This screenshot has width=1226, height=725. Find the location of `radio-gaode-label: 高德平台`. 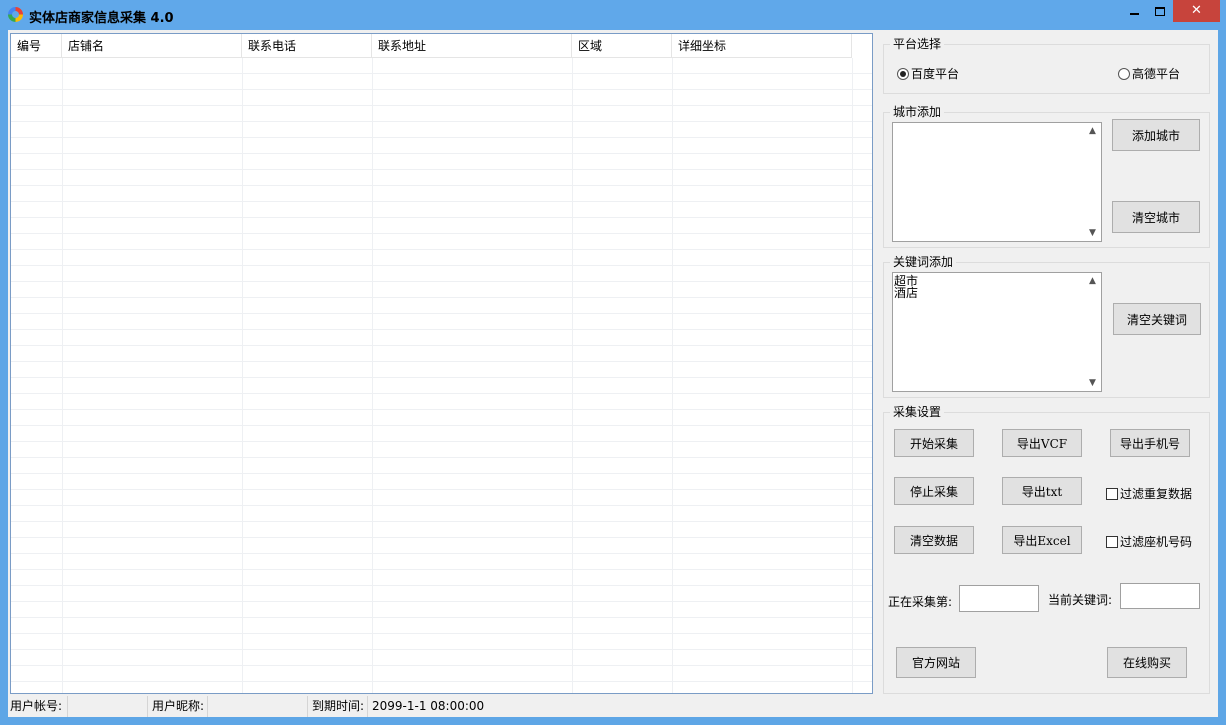

radio-gaode-label: 高德平台 is located at coordinates (1156, 74).